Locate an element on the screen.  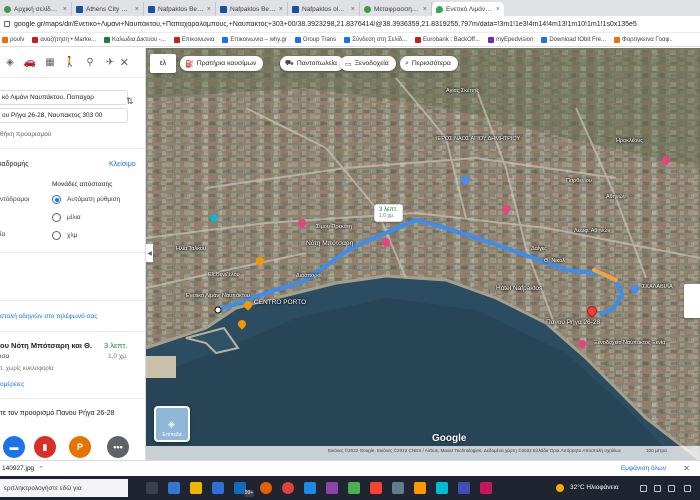
poi-label: CENTRO PORTO is located at coordinates (280, 302).